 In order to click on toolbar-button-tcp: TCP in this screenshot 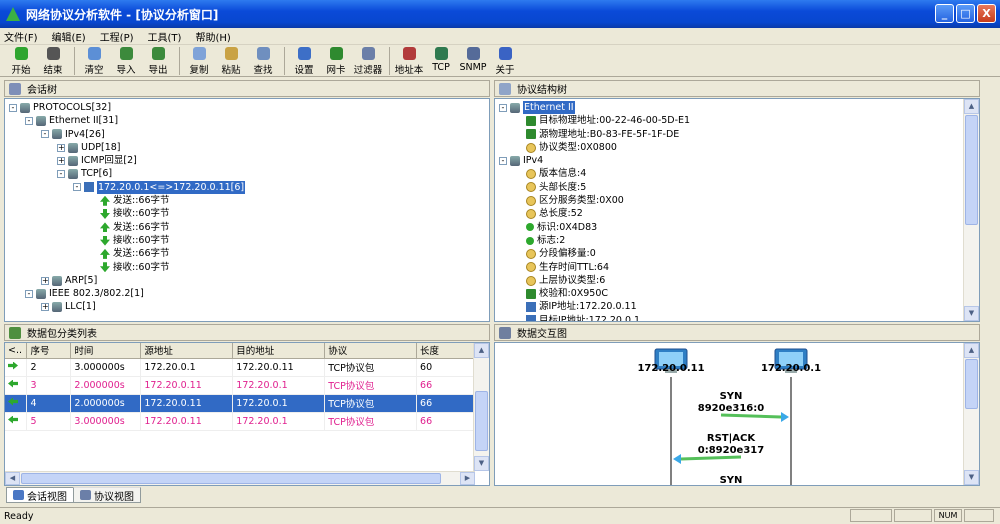, I will do `click(441, 60)`.